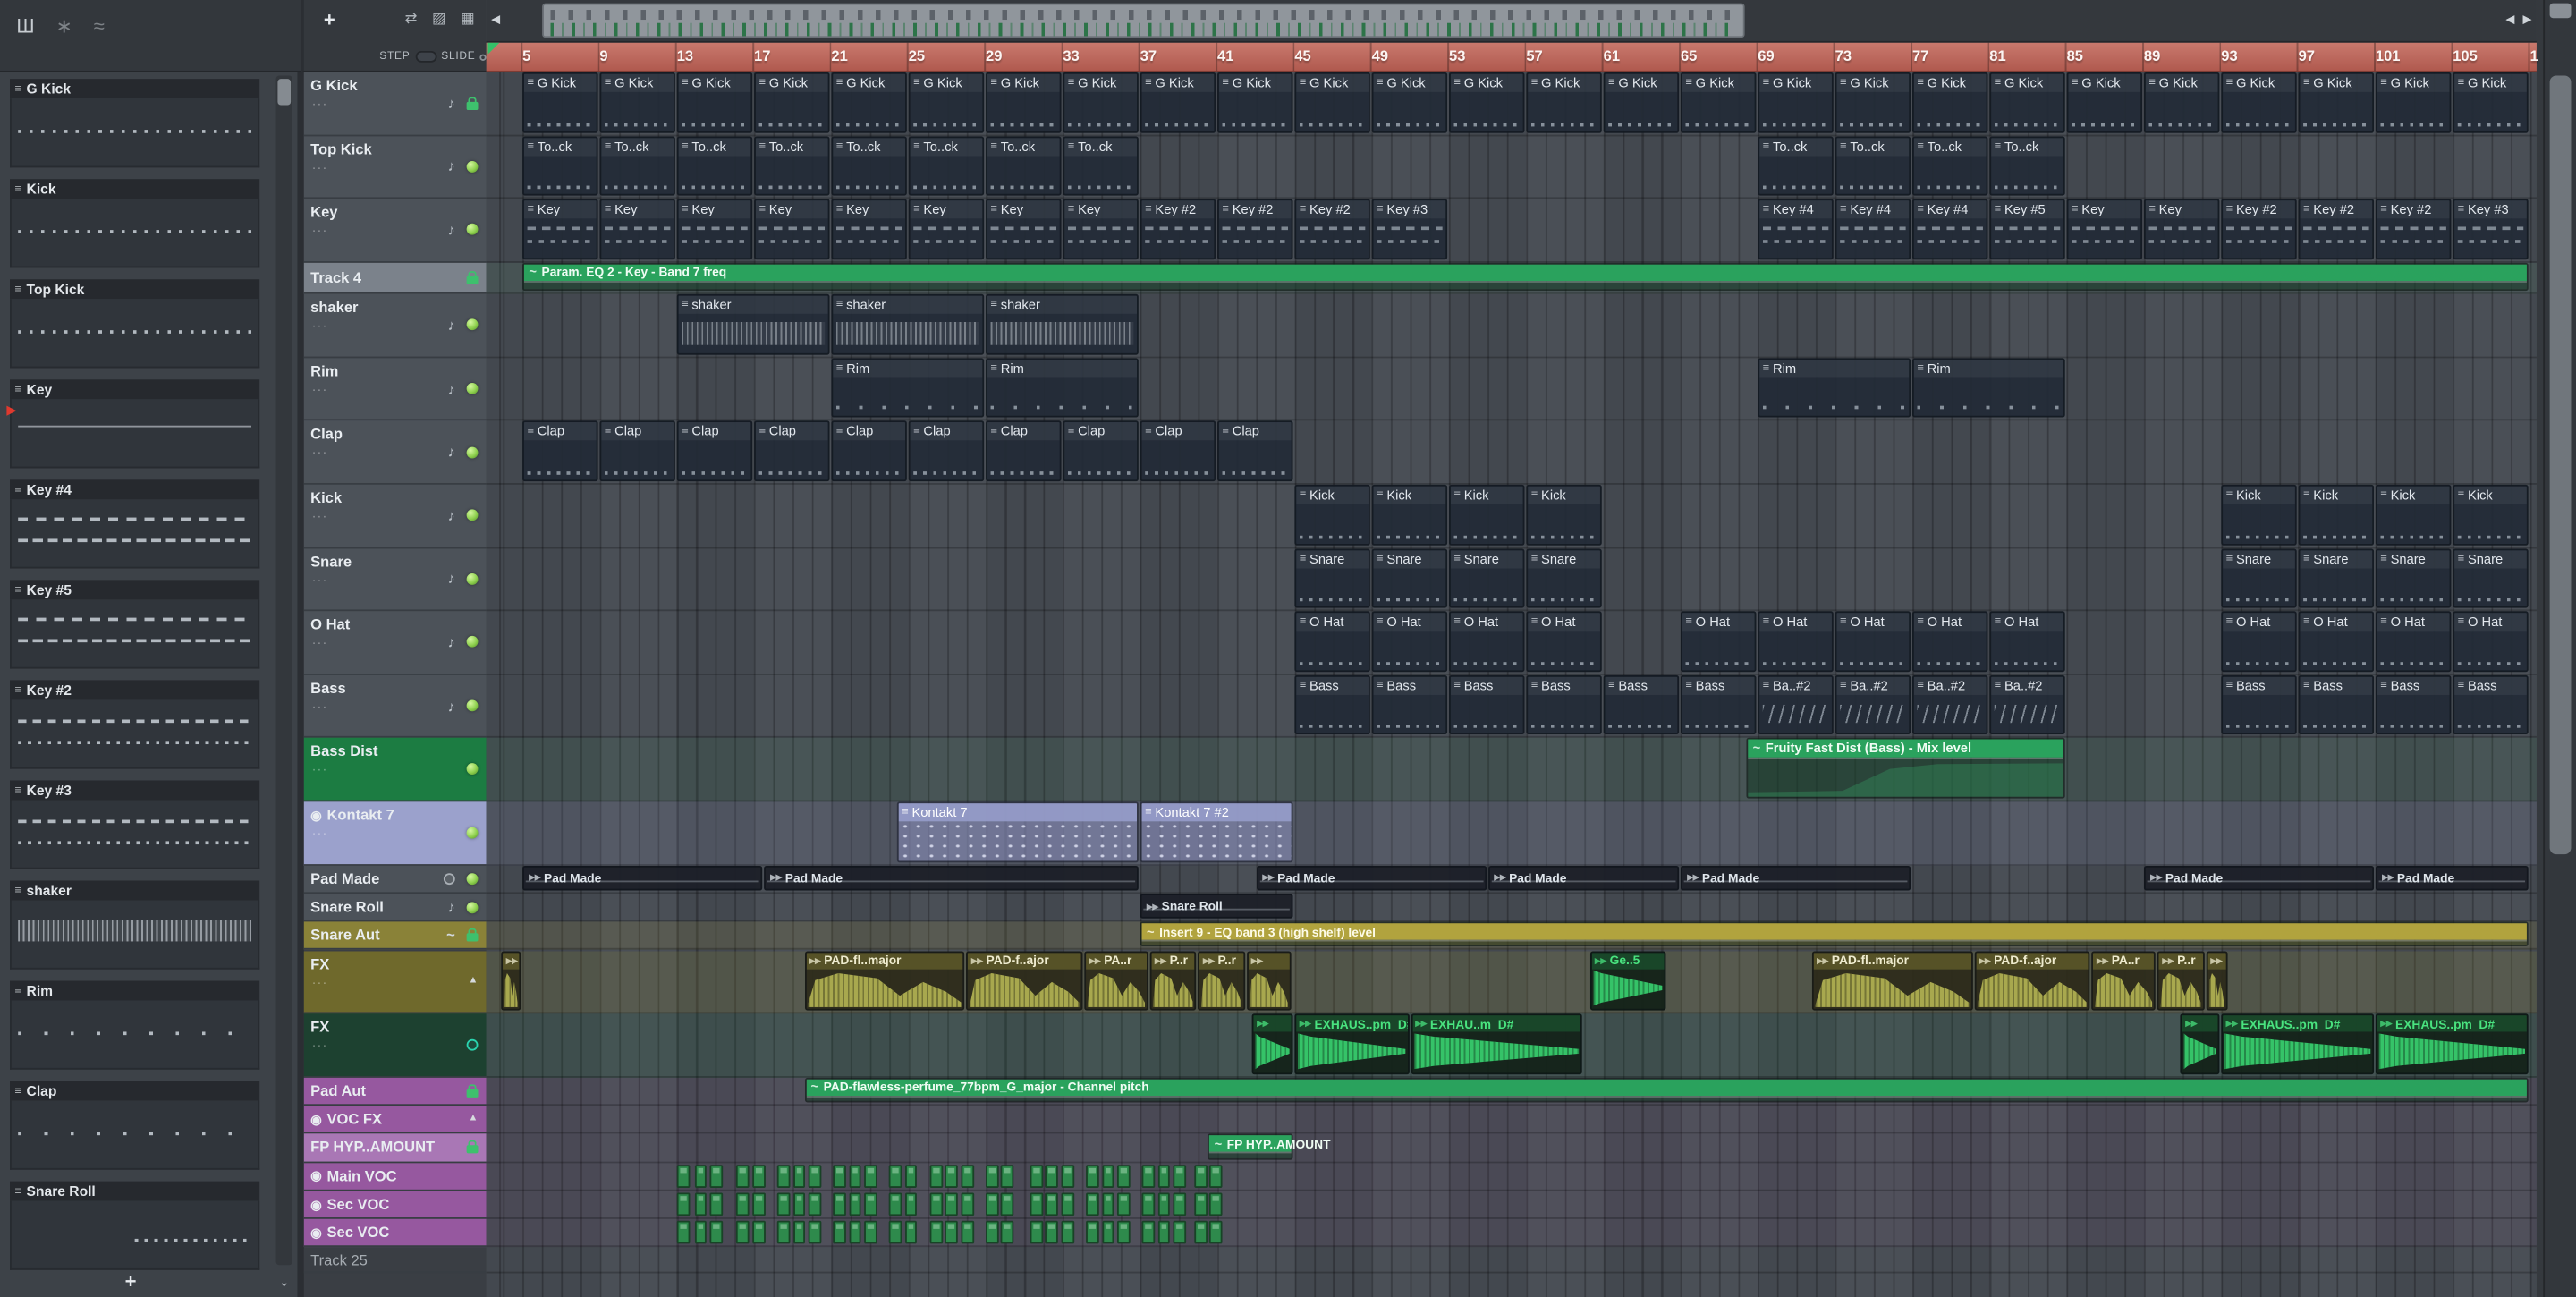  Describe the element at coordinates (395, 908) in the screenshot. I see `track-row-snare-roll: Snare Roll ♪` at that location.